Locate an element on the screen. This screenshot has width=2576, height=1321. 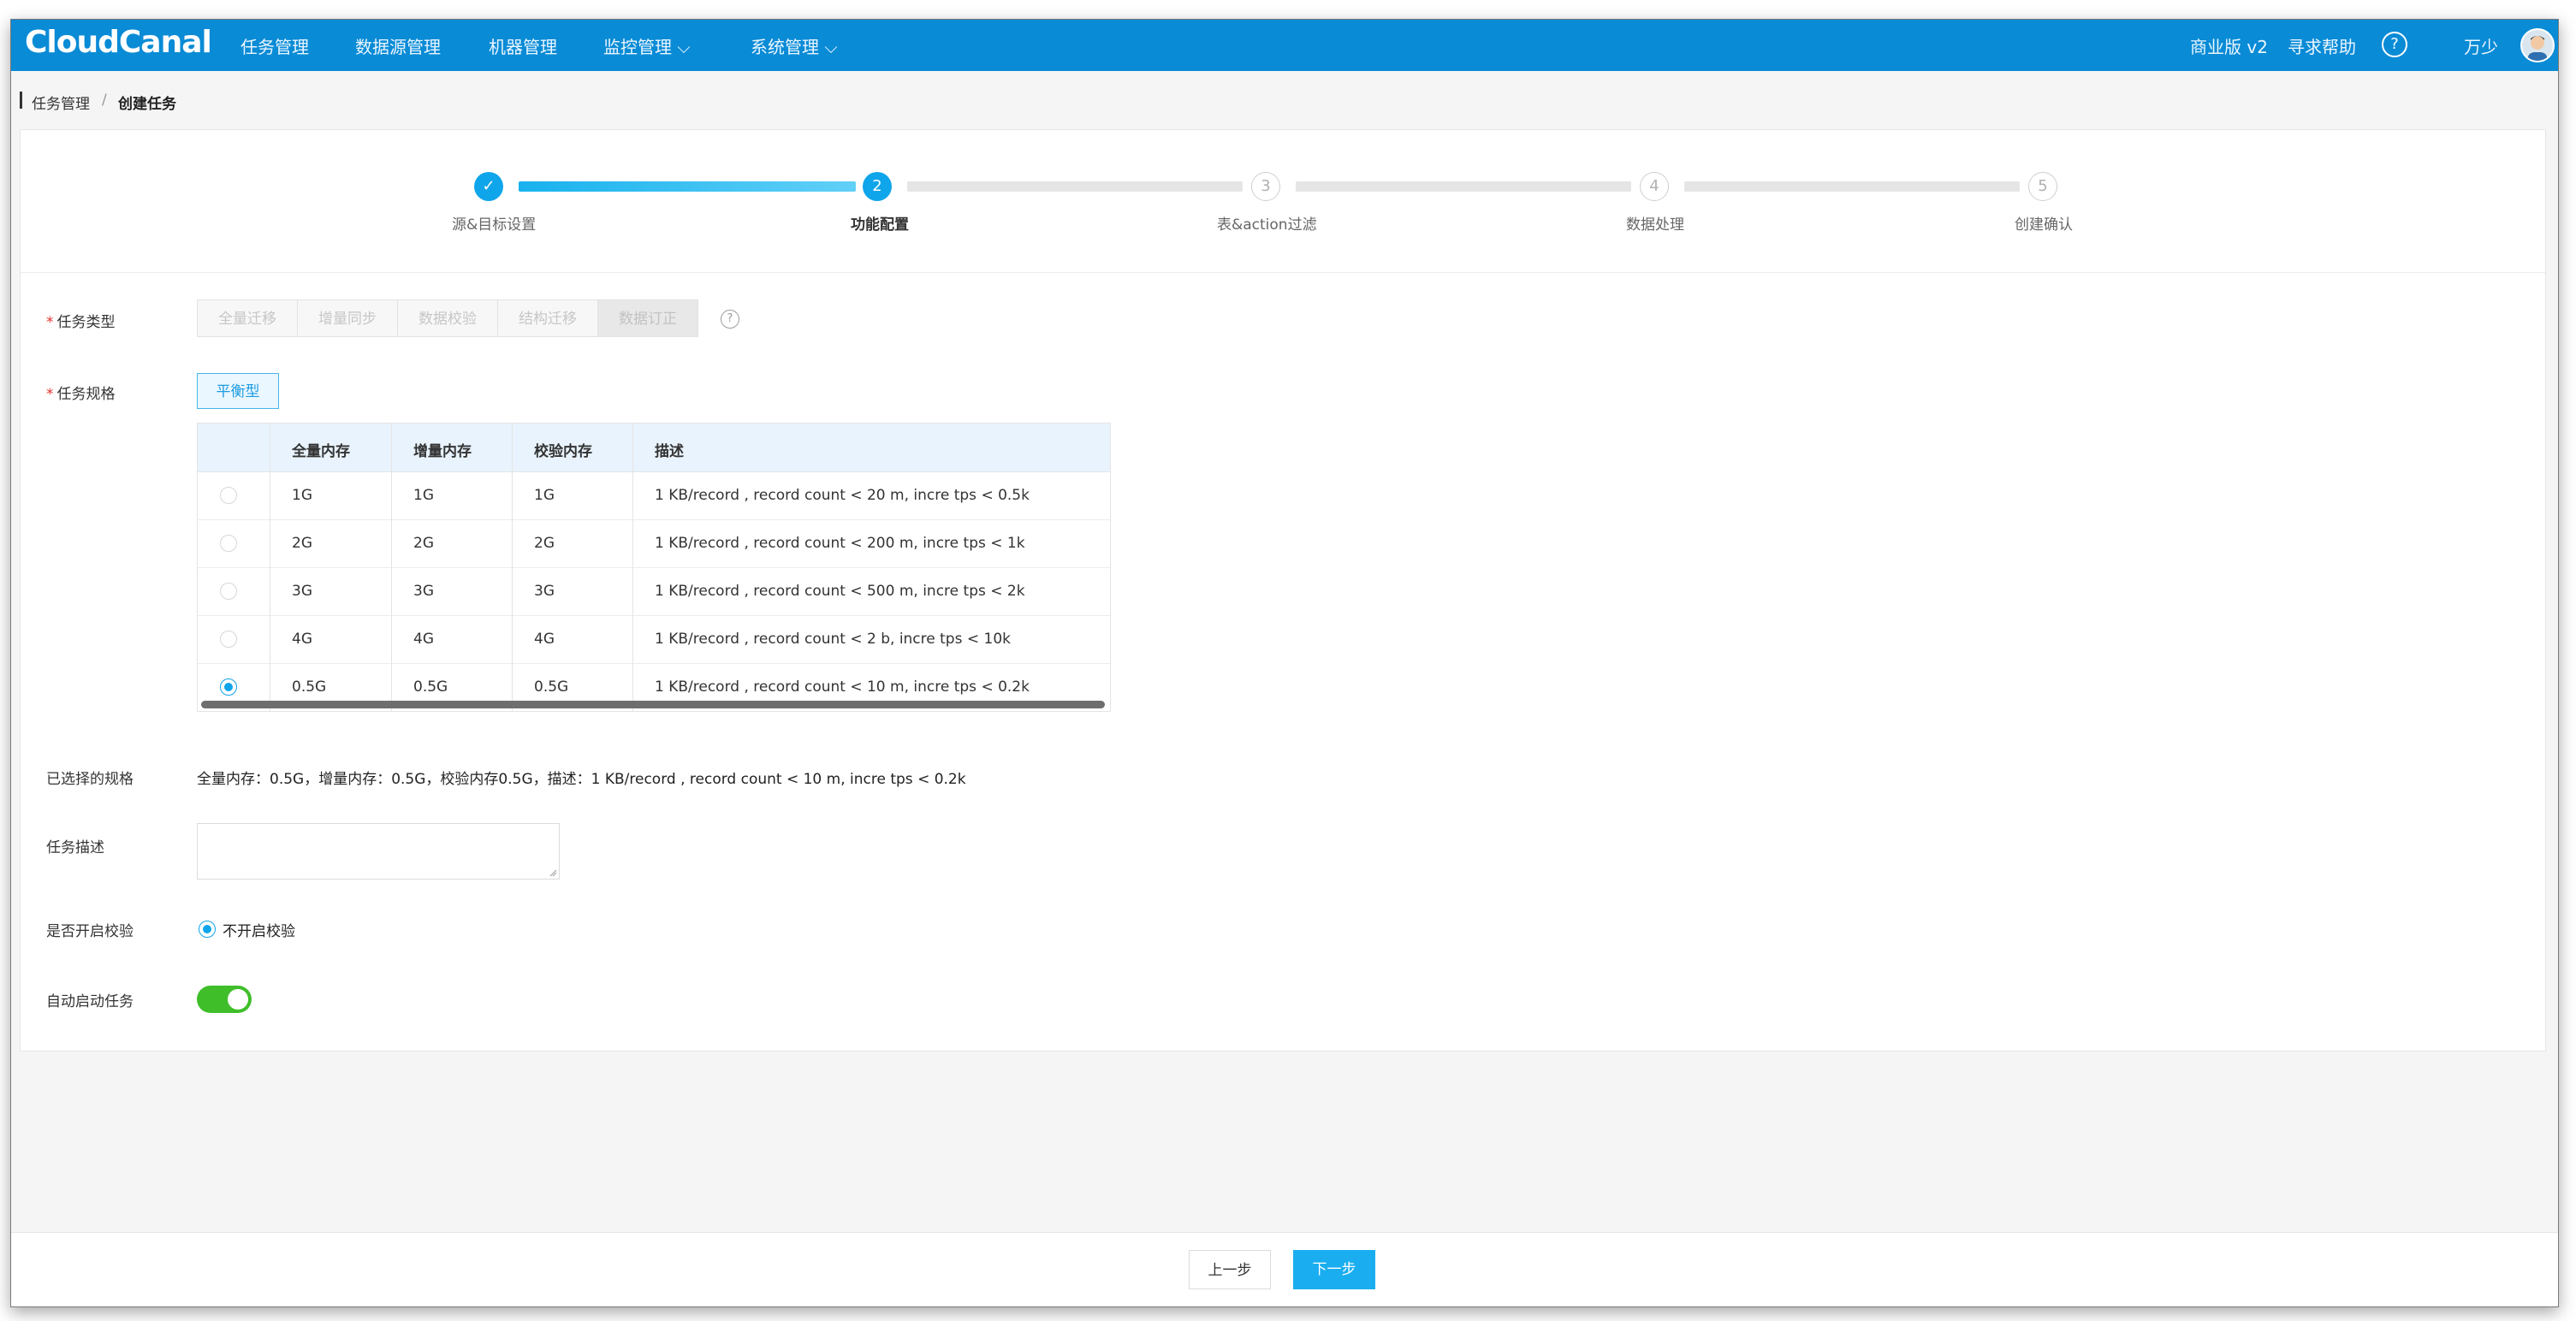
enable-check-label: 是否开启校验 is located at coordinates (90, 931).